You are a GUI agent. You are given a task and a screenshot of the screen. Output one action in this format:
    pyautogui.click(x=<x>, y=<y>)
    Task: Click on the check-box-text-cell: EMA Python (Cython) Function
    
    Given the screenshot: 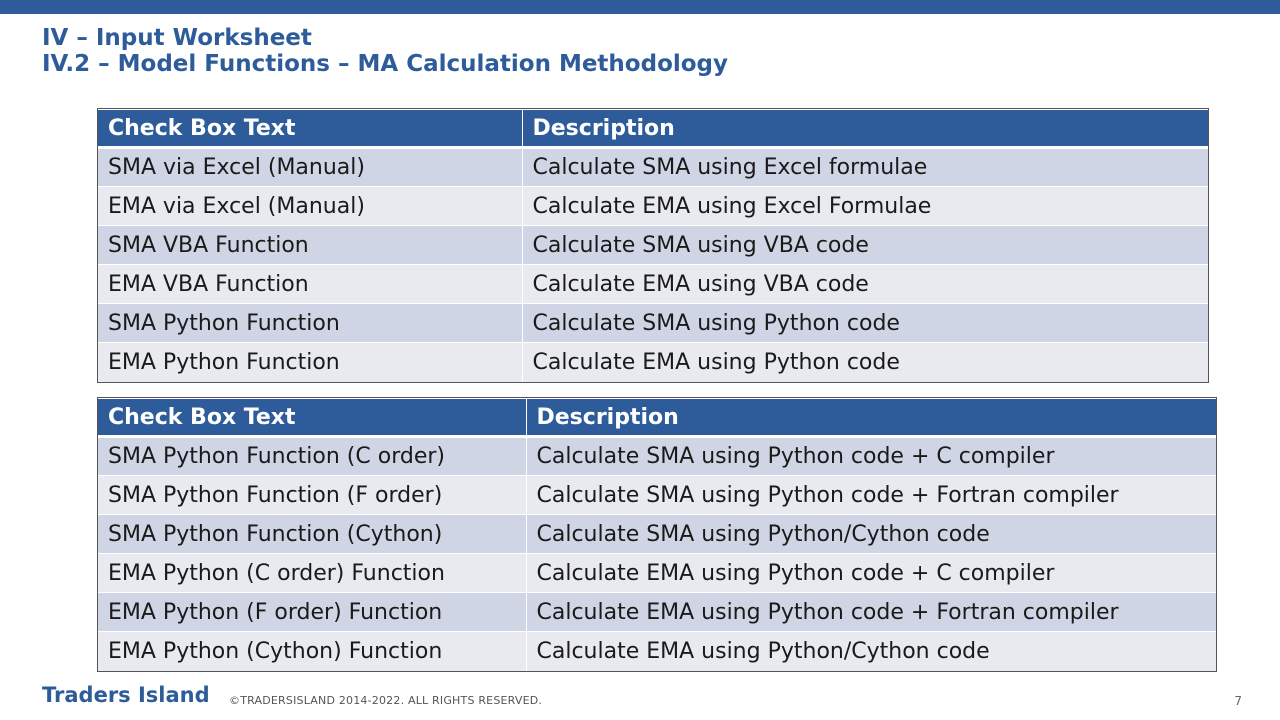 What is the action you would take?
    pyautogui.click(x=312, y=651)
    